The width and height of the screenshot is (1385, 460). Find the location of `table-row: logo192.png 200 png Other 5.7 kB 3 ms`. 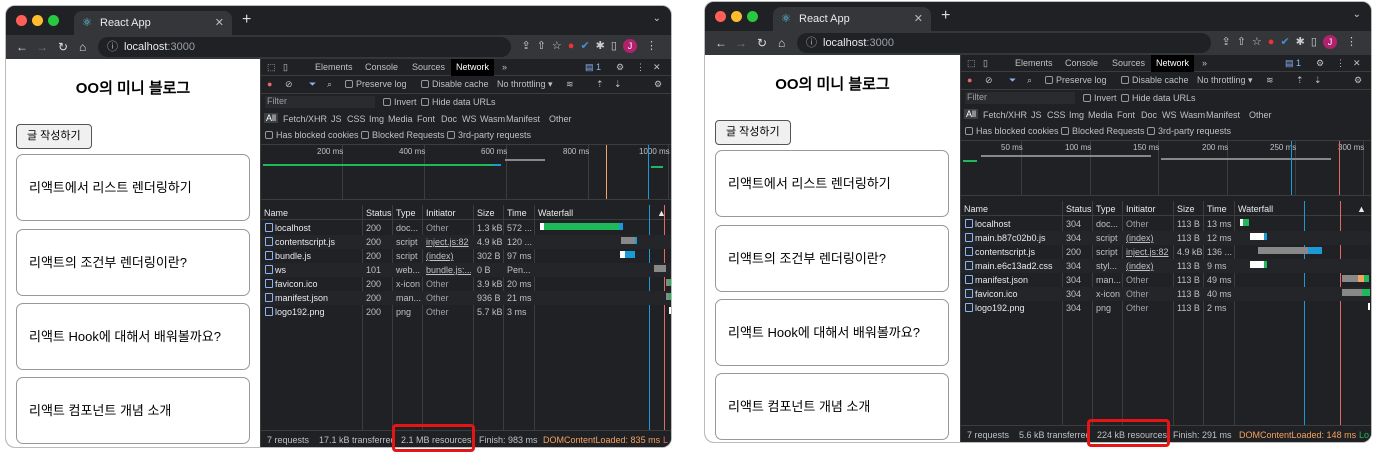

table-row: logo192.png 200 png Other 5.7 kB 3 ms is located at coordinates (466, 312).